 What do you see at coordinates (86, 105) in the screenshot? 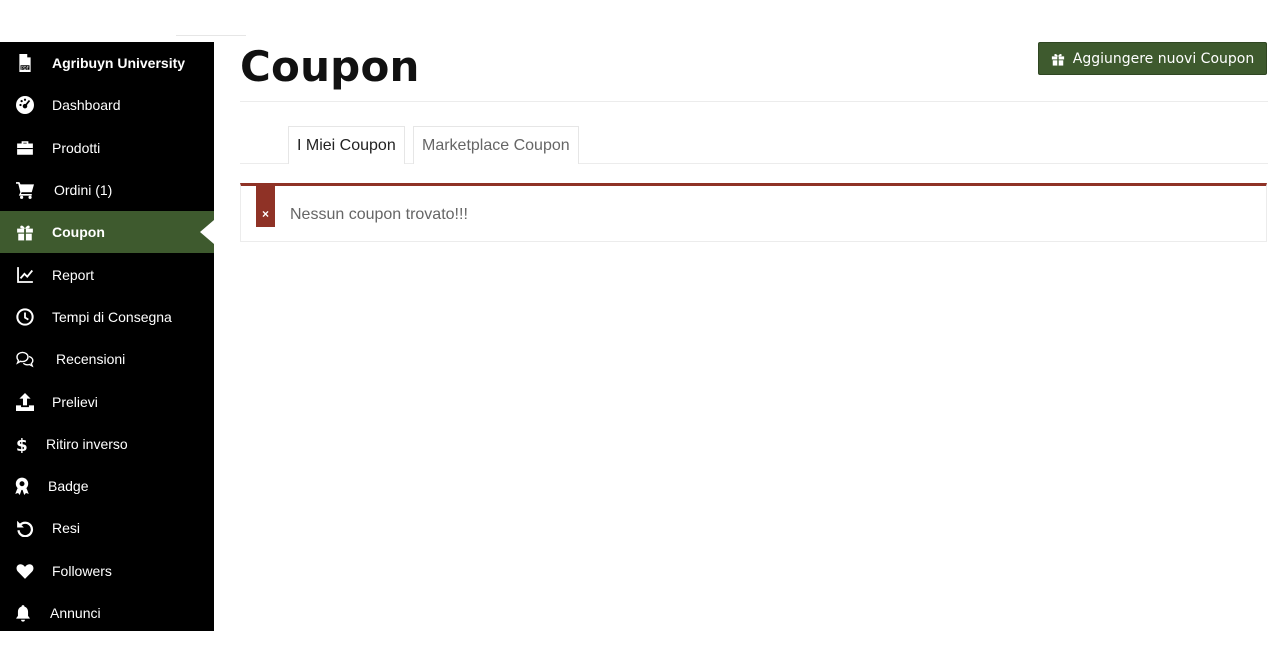
I see `sidebar-item-label: Dashboard` at bounding box center [86, 105].